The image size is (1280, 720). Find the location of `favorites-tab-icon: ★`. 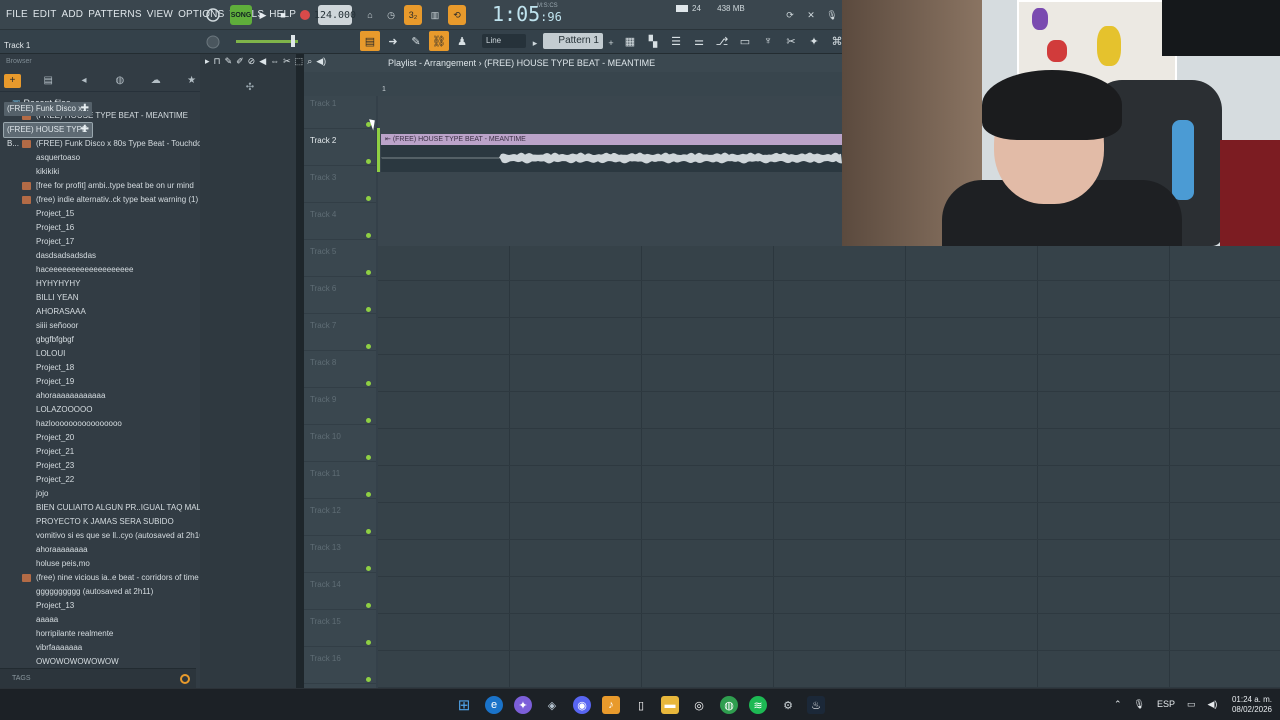

favorites-tab-icon: ★ is located at coordinates (191, 81).